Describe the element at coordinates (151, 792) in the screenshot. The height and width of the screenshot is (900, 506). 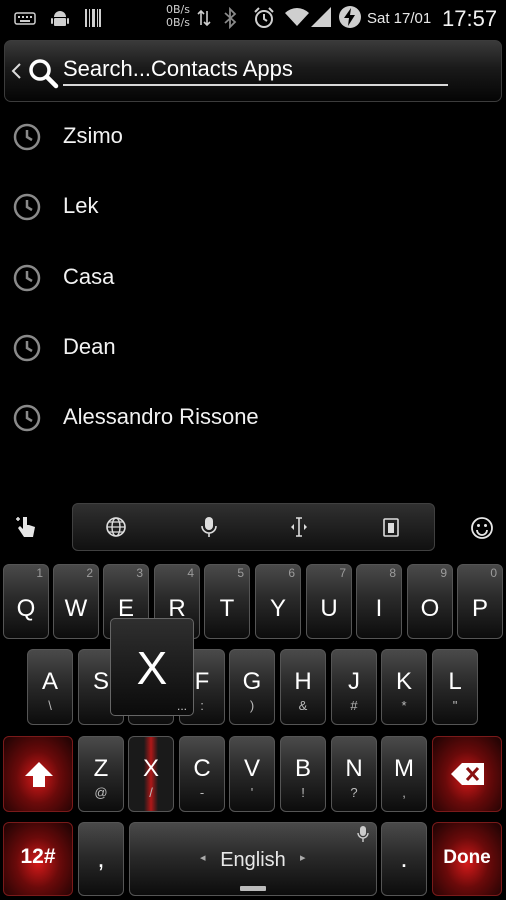
I see `key-hint: /` at that location.